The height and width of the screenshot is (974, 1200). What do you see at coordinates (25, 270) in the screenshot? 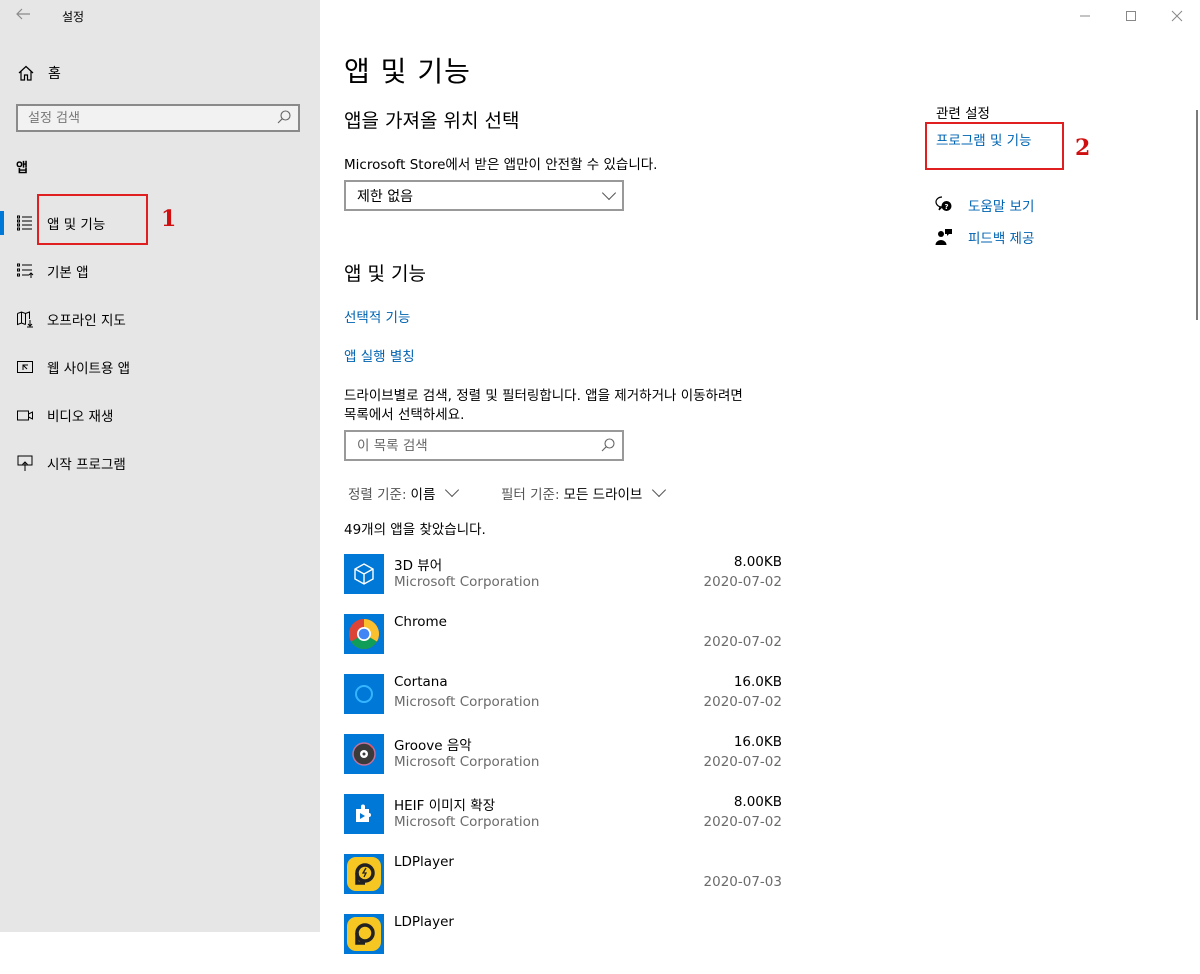
I see `default-apps-icon` at bounding box center [25, 270].